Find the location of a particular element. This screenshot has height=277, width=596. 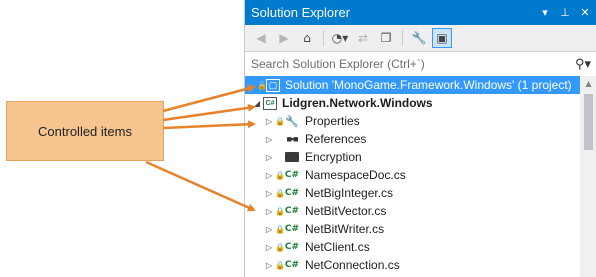

preview-icon: ▣ is located at coordinates (442, 38).